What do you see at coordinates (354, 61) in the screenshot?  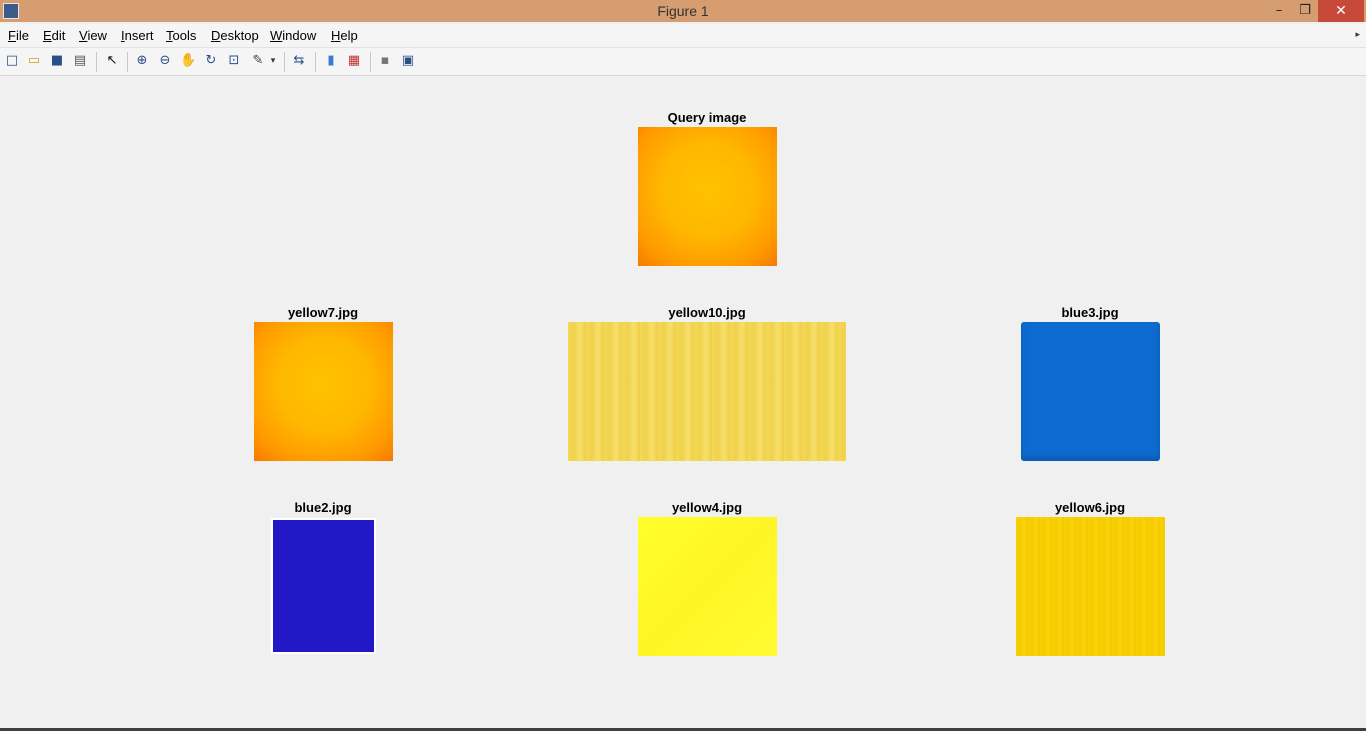 I see `legend-icon: ▦` at bounding box center [354, 61].